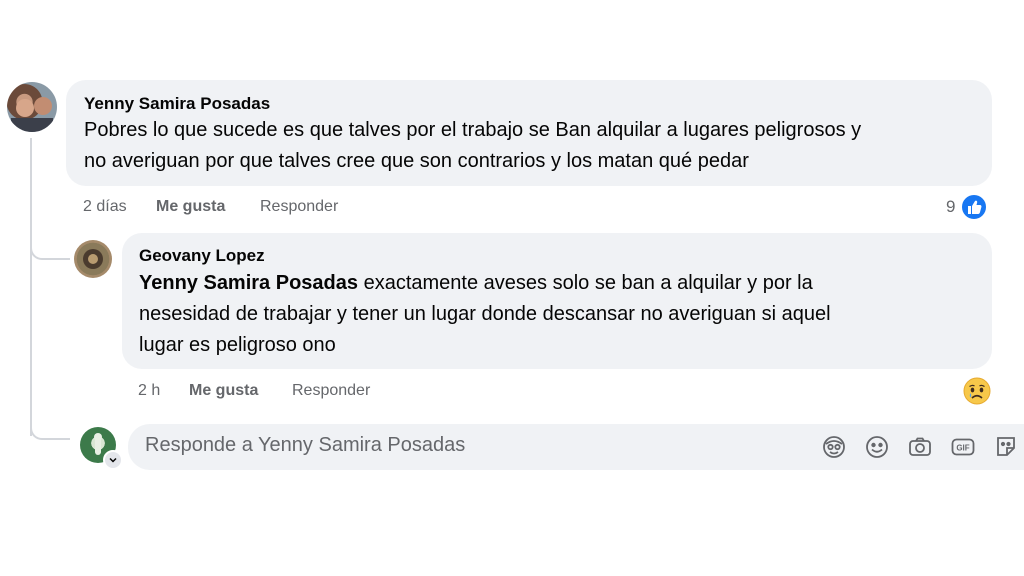 This screenshot has width=1024, height=576. I want to click on reply-author-avatar, so click(93, 259).